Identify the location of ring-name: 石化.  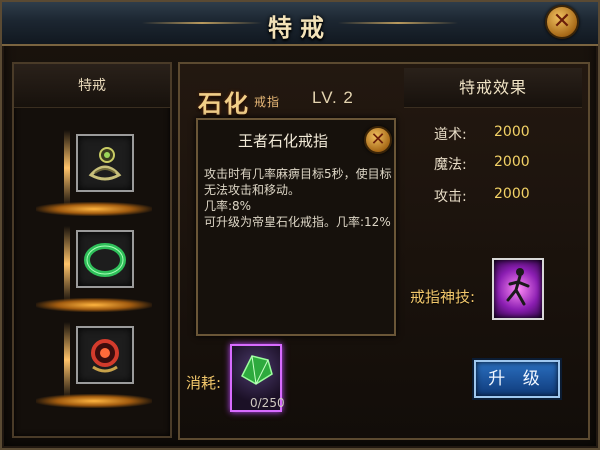
(224, 103).